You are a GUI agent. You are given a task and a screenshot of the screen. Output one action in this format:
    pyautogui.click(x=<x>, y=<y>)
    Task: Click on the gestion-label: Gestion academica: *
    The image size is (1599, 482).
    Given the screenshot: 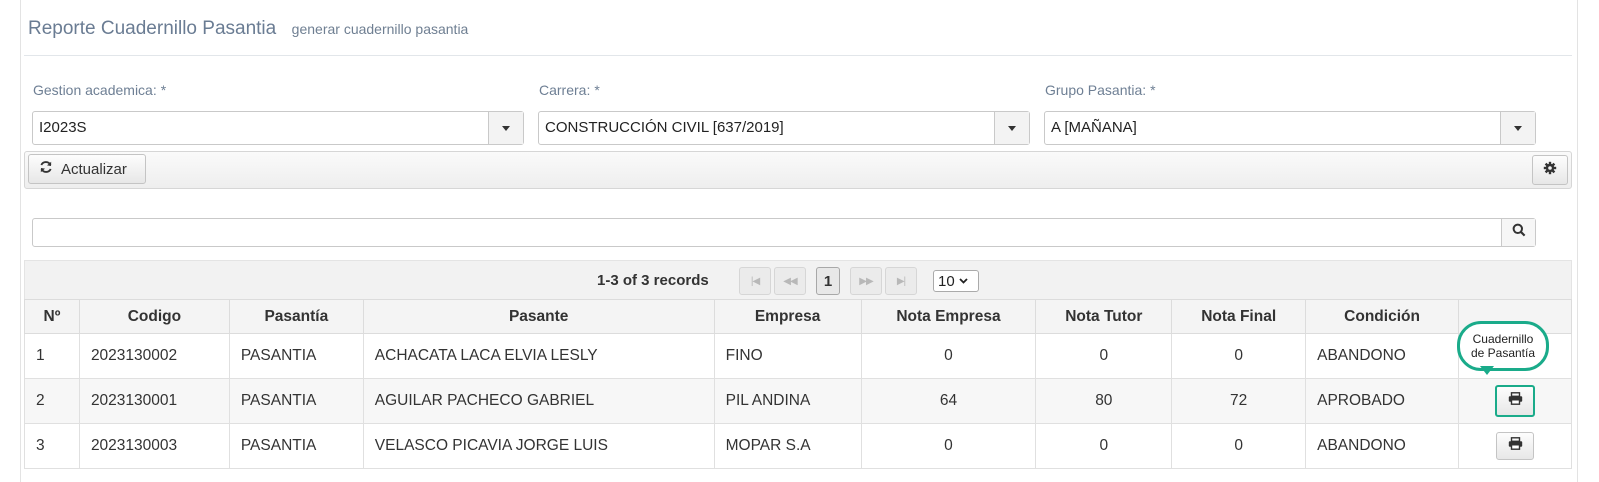 What is the action you would take?
    pyautogui.click(x=100, y=90)
    